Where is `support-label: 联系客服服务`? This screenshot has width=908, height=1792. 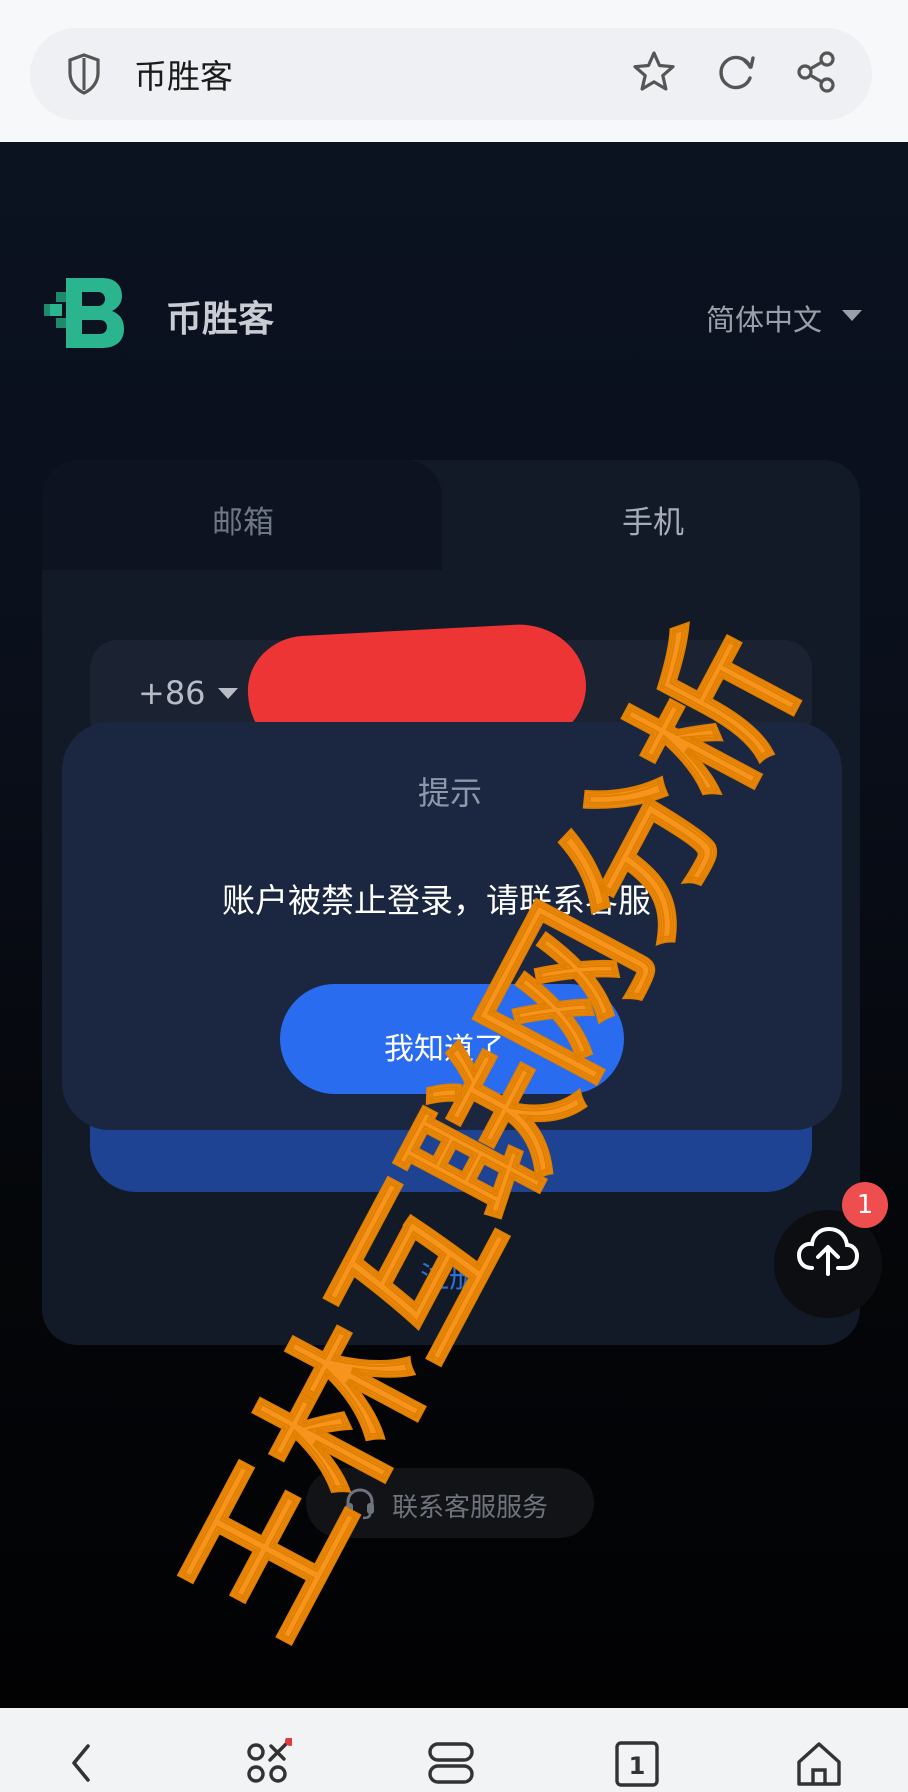
support-label: 联系客服服务 is located at coordinates (470, 1505).